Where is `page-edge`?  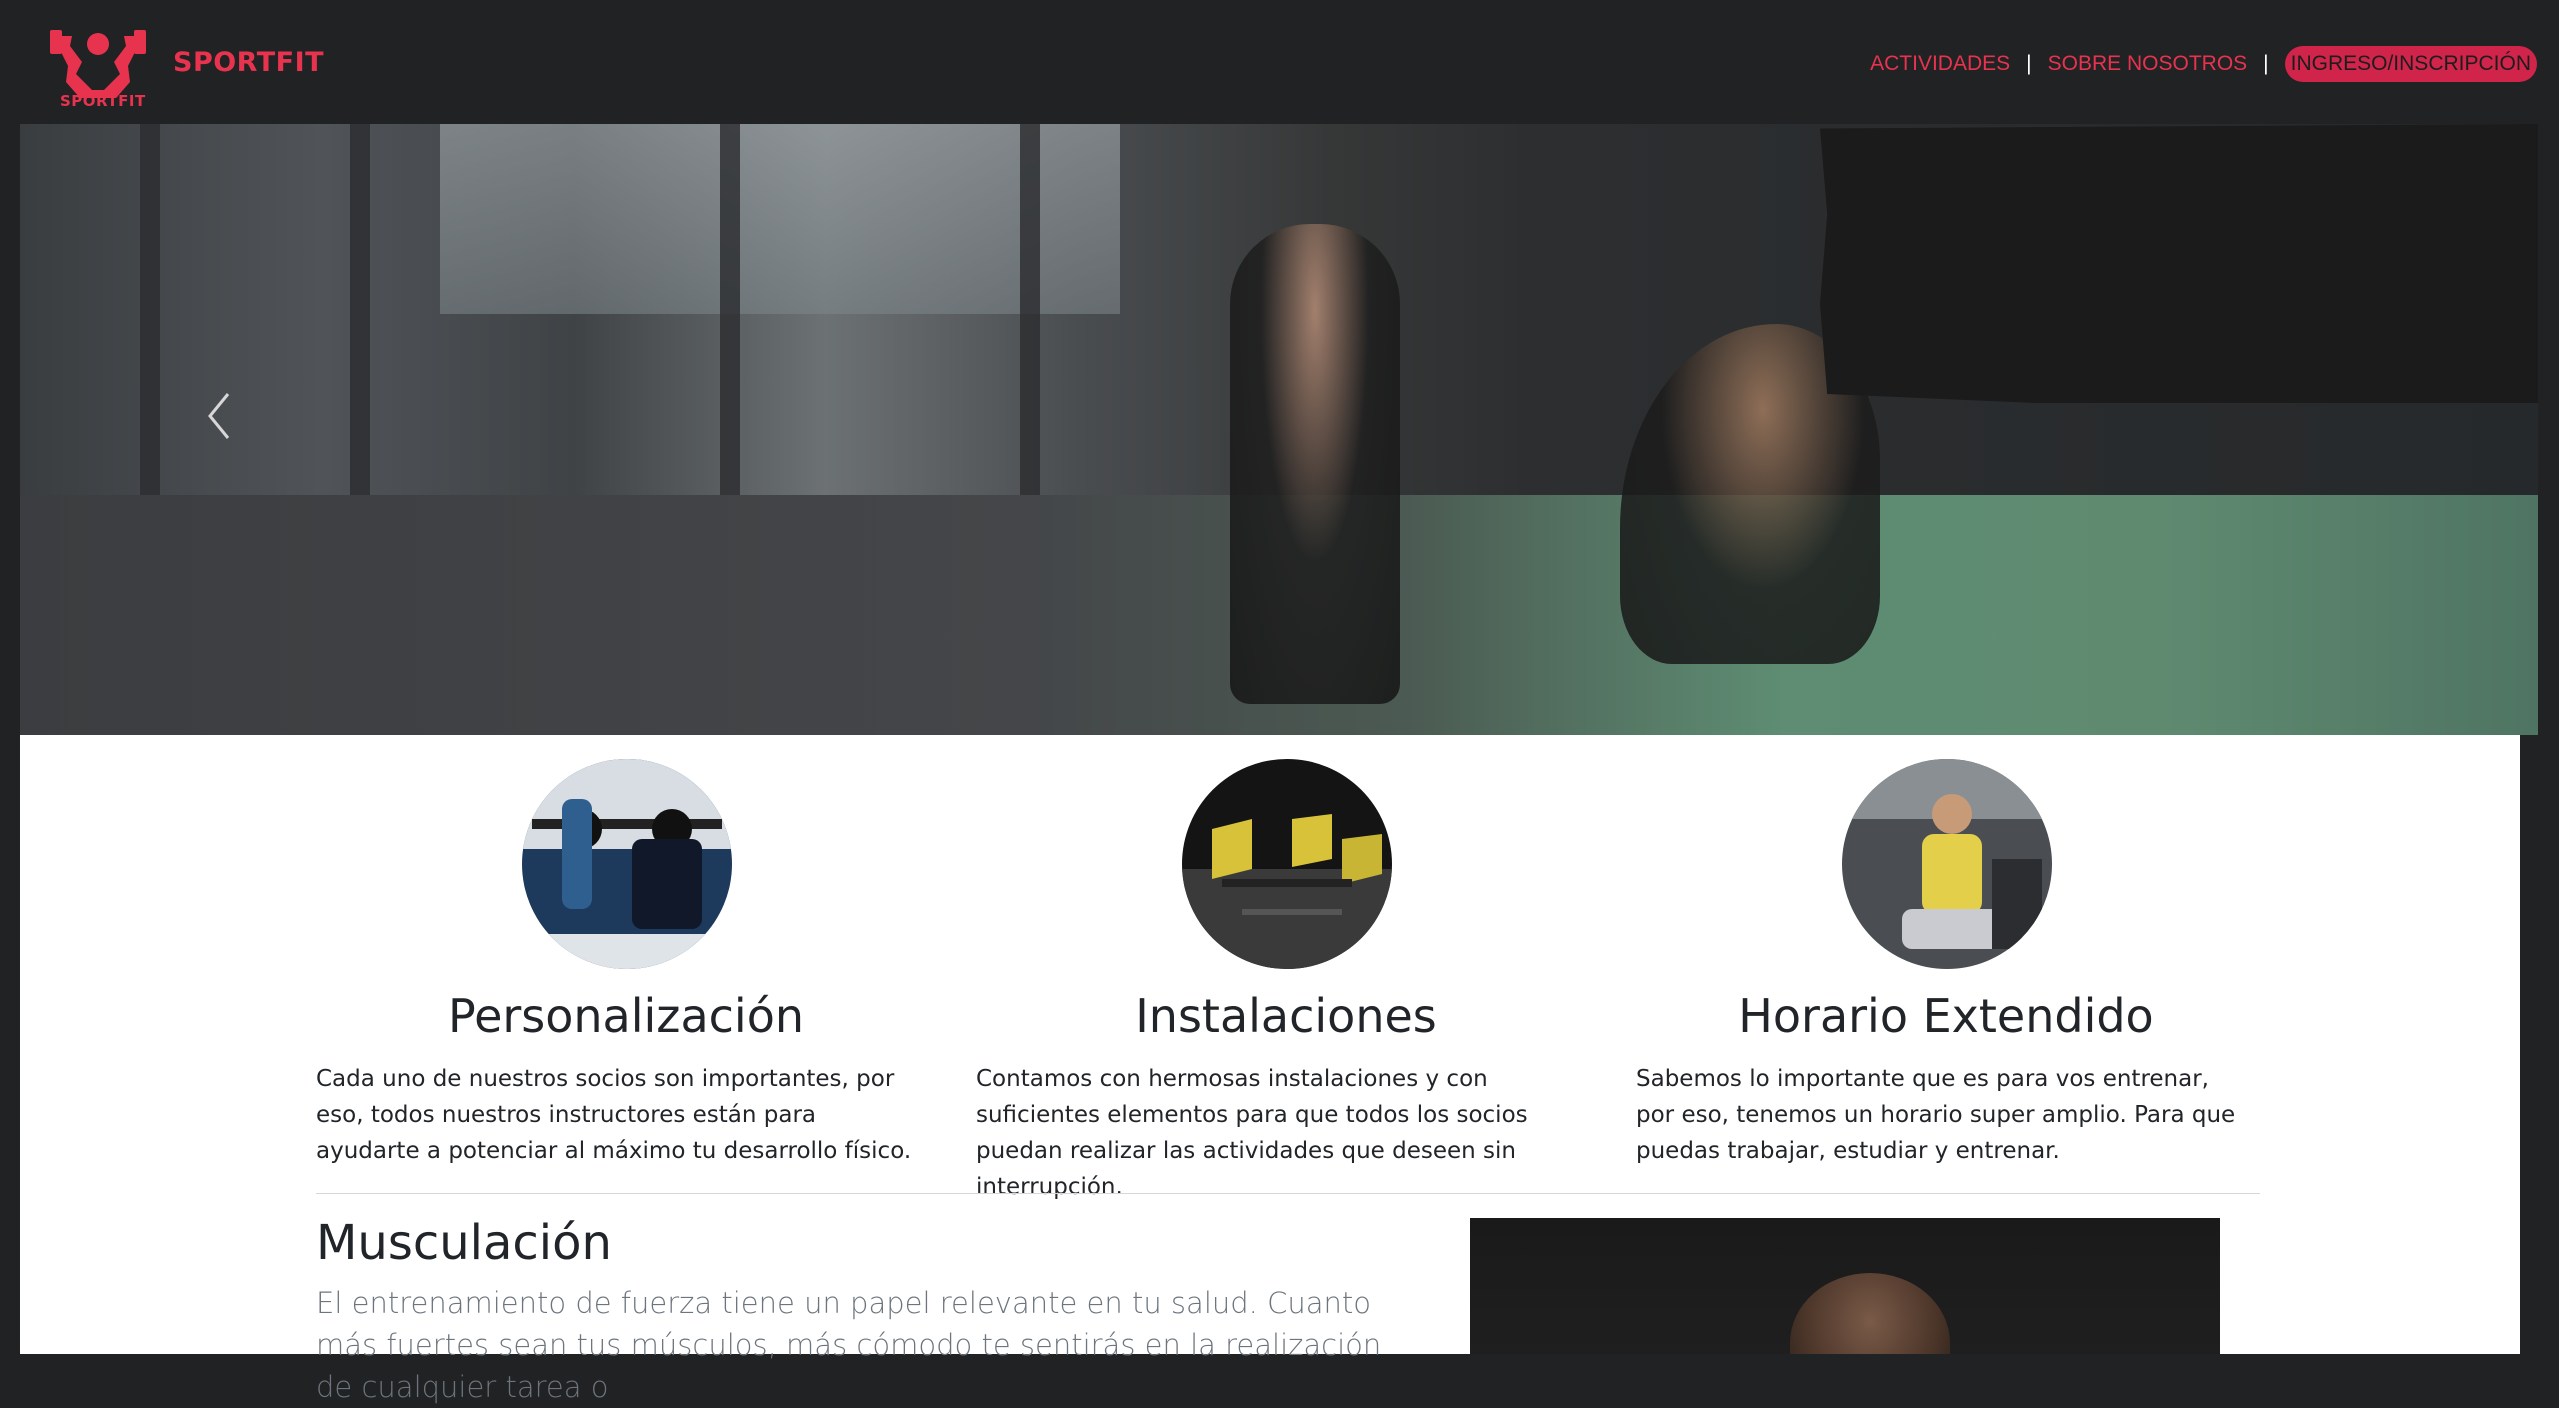
page-edge is located at coordinates (2548, 739).